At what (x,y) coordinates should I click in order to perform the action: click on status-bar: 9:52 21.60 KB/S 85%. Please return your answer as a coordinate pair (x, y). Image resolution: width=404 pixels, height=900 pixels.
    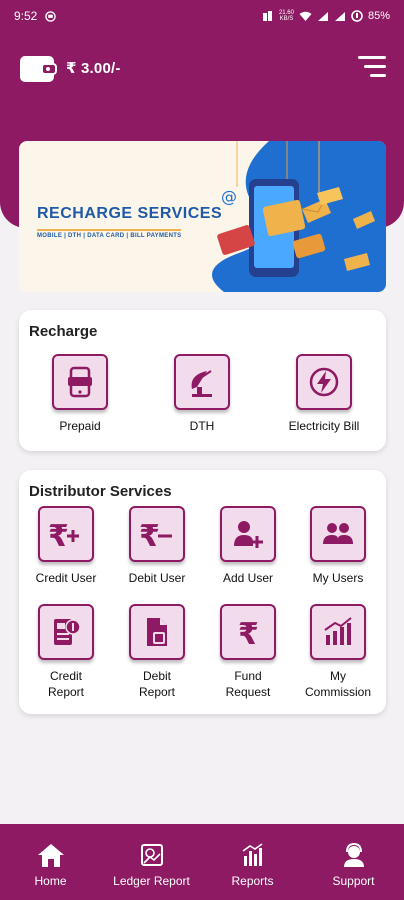
    Looking at the image, I should click on (202, 16).